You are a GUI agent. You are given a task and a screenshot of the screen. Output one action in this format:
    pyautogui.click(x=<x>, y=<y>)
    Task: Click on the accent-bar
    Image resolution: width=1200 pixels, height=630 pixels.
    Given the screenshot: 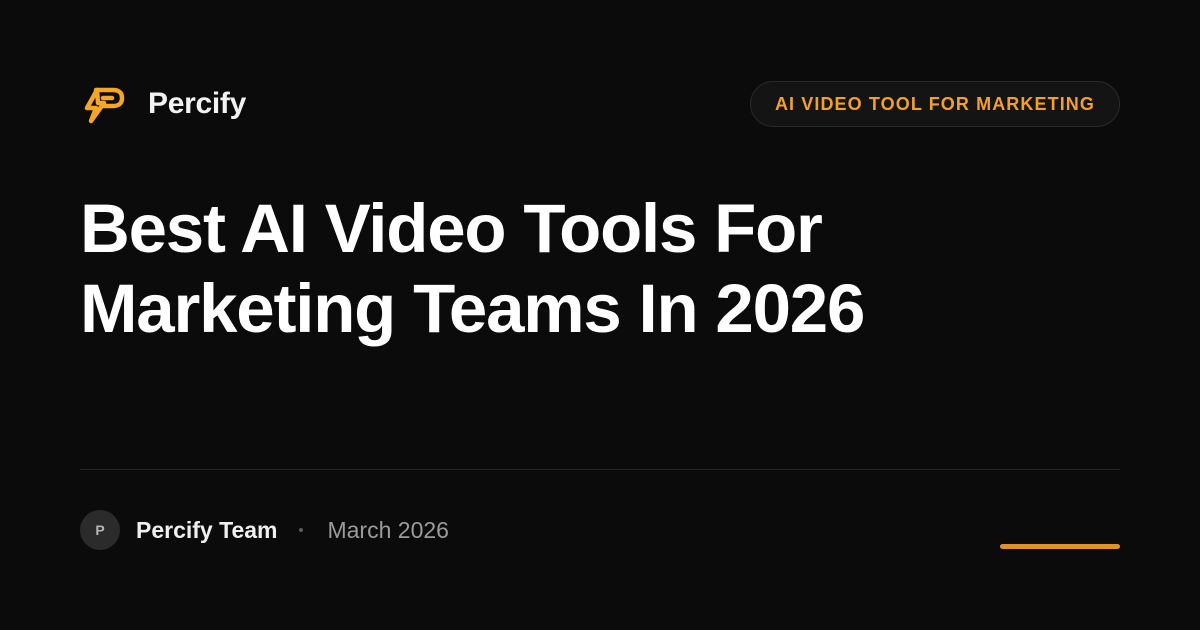 What is the action you would take?
    pyautogui.click(x=1060, y=546)
    